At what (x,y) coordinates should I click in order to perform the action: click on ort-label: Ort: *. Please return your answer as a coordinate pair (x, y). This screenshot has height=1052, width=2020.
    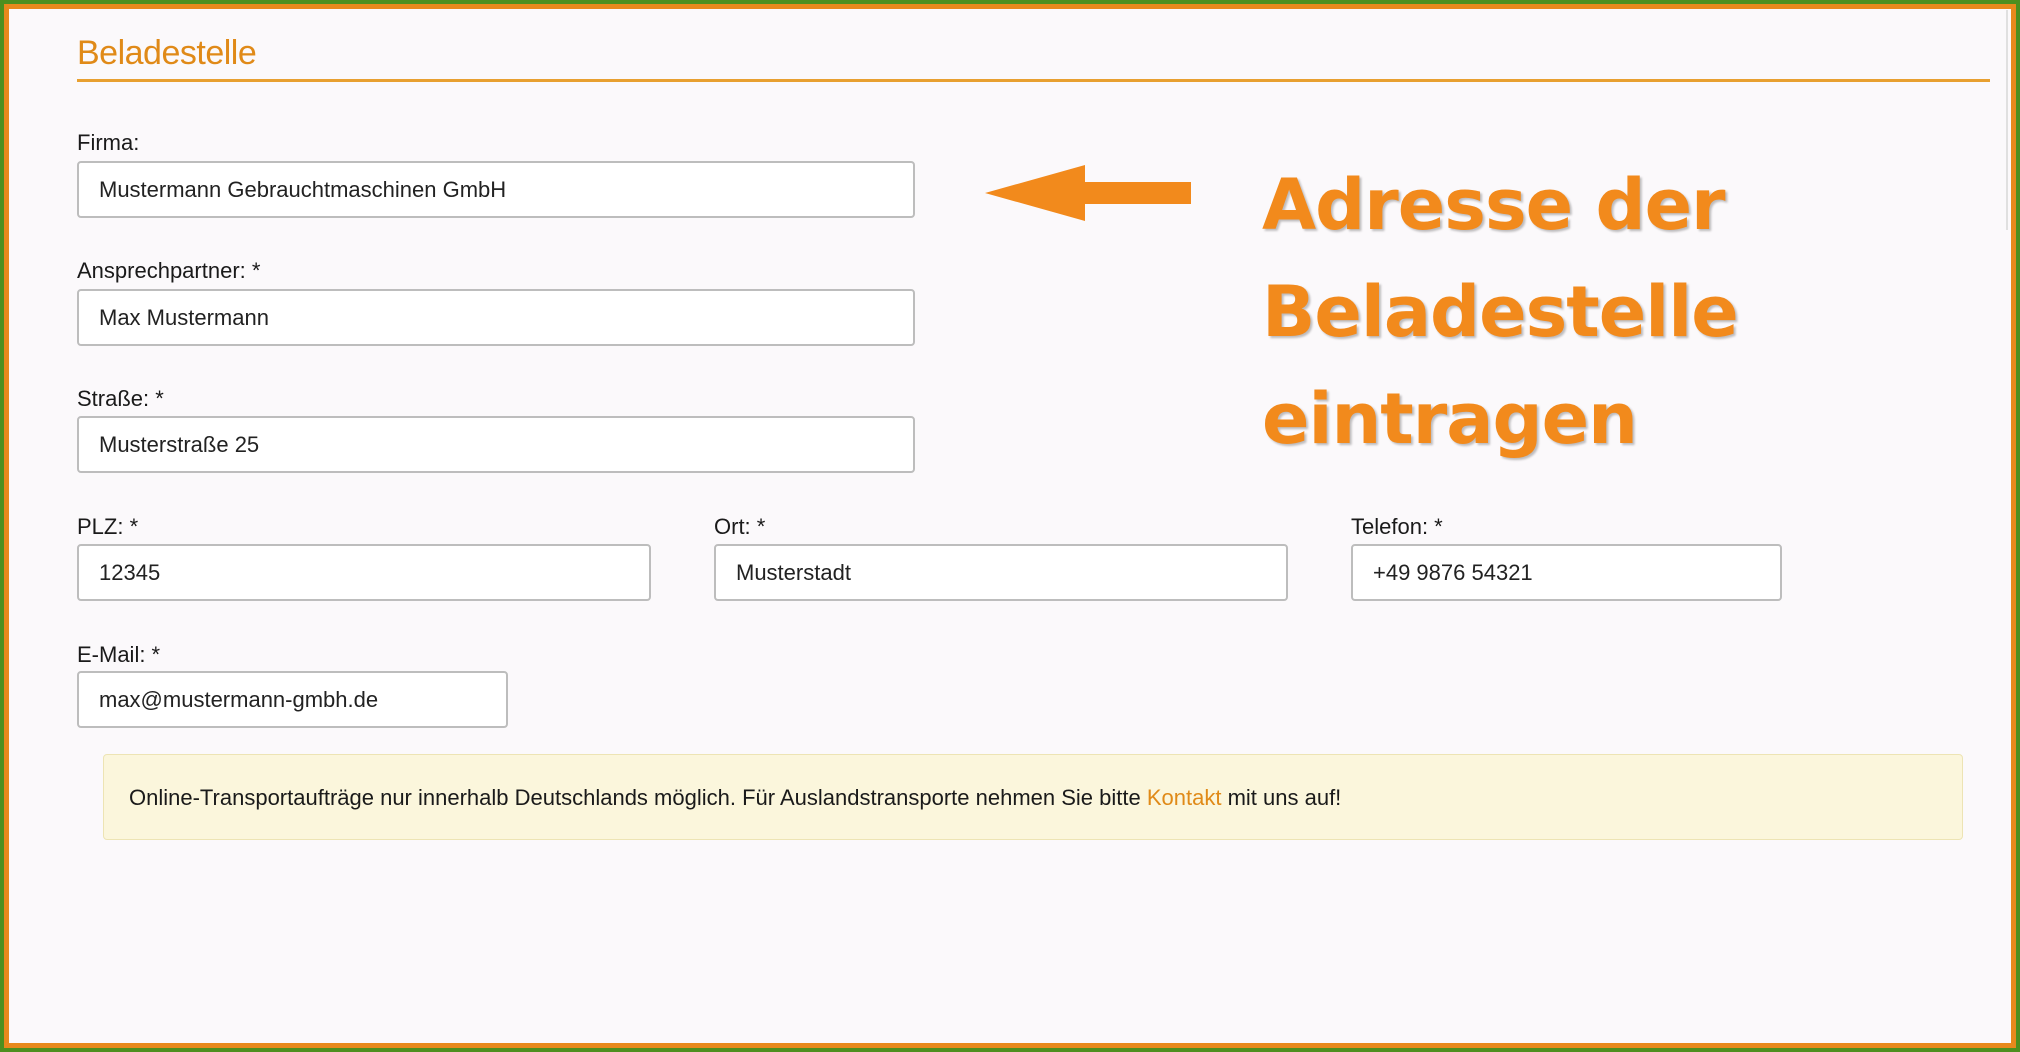
    Looking at the image, I should click on (740, 526).